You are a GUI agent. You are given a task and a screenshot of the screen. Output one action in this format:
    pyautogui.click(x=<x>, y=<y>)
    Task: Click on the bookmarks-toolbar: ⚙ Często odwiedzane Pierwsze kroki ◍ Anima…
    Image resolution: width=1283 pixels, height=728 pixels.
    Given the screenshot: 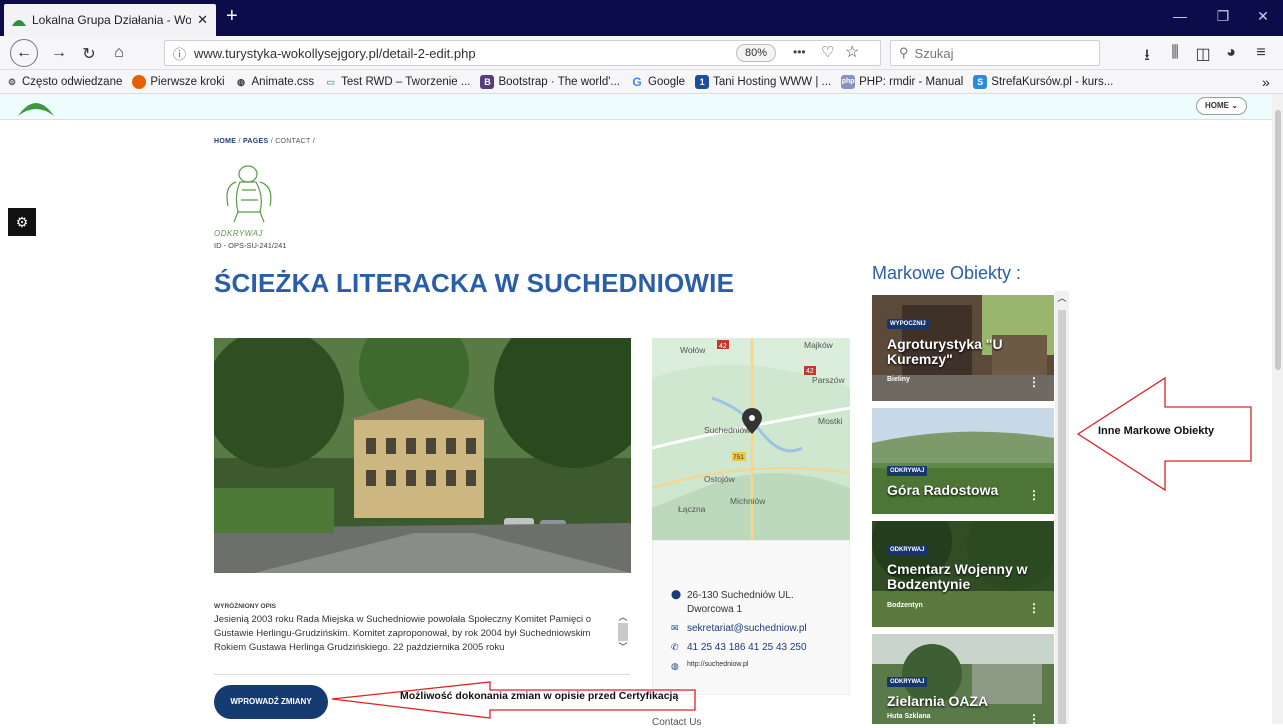 What is the action you would take?
    pyautogui.click(x=641, y=82)
    